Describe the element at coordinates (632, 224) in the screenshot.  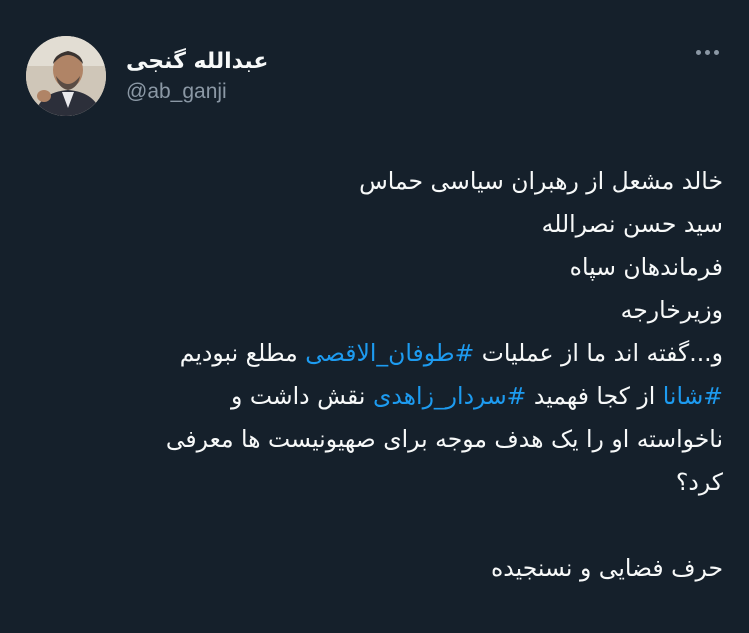
I see `tweet-line: سید حسن نصرالله` at that location.